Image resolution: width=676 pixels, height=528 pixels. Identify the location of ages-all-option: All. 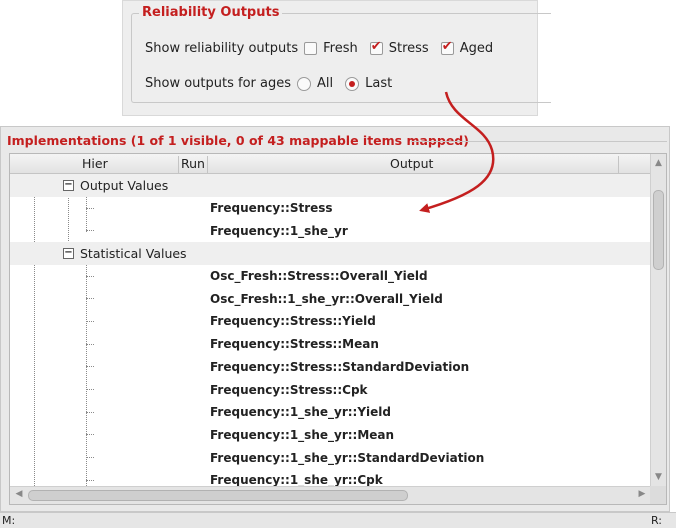
(315, 83).